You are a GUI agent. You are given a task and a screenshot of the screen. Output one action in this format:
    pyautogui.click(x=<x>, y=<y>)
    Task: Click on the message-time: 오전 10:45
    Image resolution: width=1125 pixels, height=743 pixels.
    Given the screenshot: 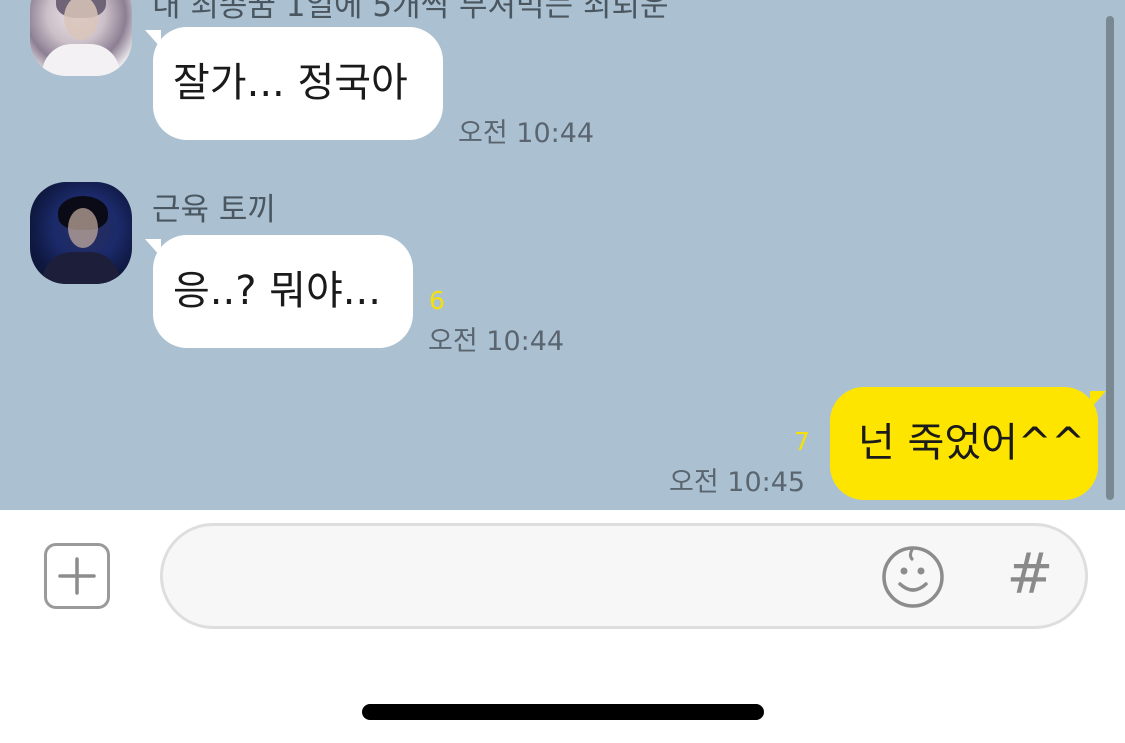 What is the action you would take?
    pyautogui.click(x=737, y=482)
    